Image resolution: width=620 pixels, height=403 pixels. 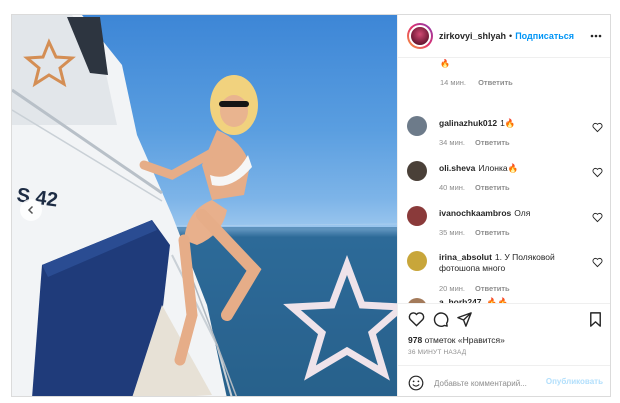 What do you see at coordinates (416, 319) in the screenshot?
I see `like-heart-icon` at bounding box center [416, 319].